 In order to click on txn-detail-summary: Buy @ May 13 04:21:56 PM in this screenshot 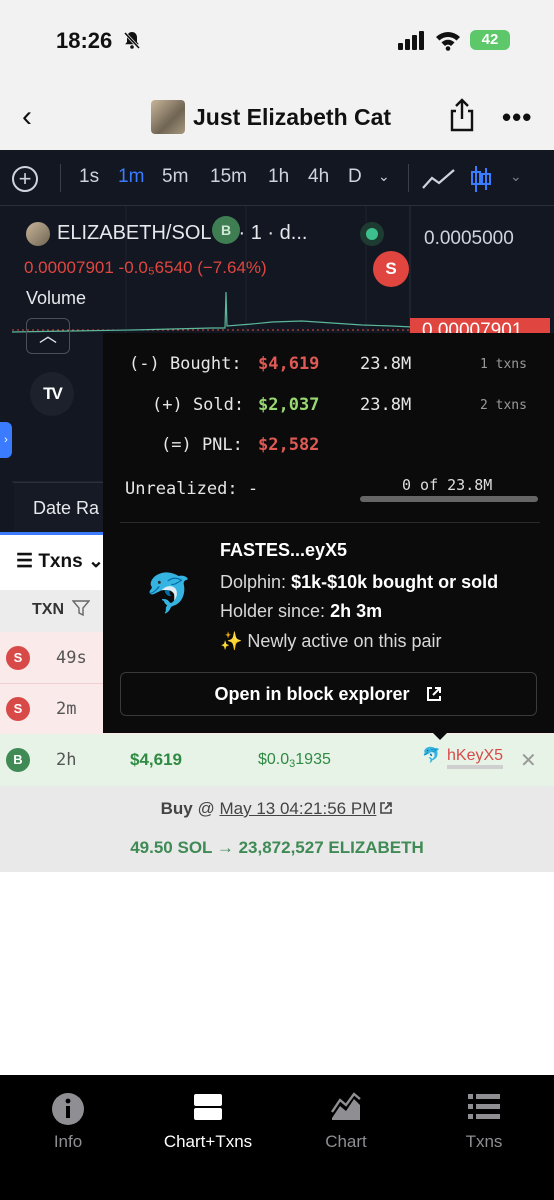, I will do `click(277, 809)`.